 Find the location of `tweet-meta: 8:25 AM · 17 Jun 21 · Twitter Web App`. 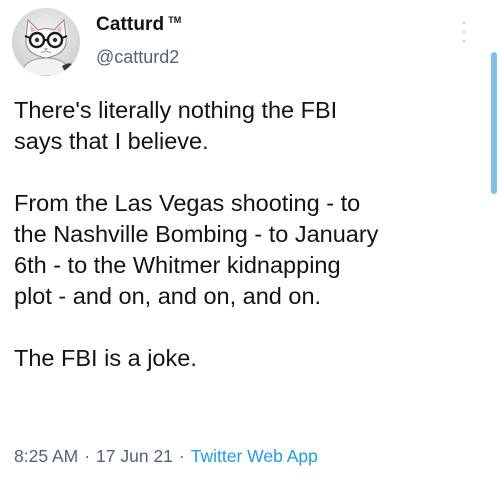

tweet-meta: 8:25 AM · 17 Jun 21 · Twitter Web App is located at coordinates (166, 456).